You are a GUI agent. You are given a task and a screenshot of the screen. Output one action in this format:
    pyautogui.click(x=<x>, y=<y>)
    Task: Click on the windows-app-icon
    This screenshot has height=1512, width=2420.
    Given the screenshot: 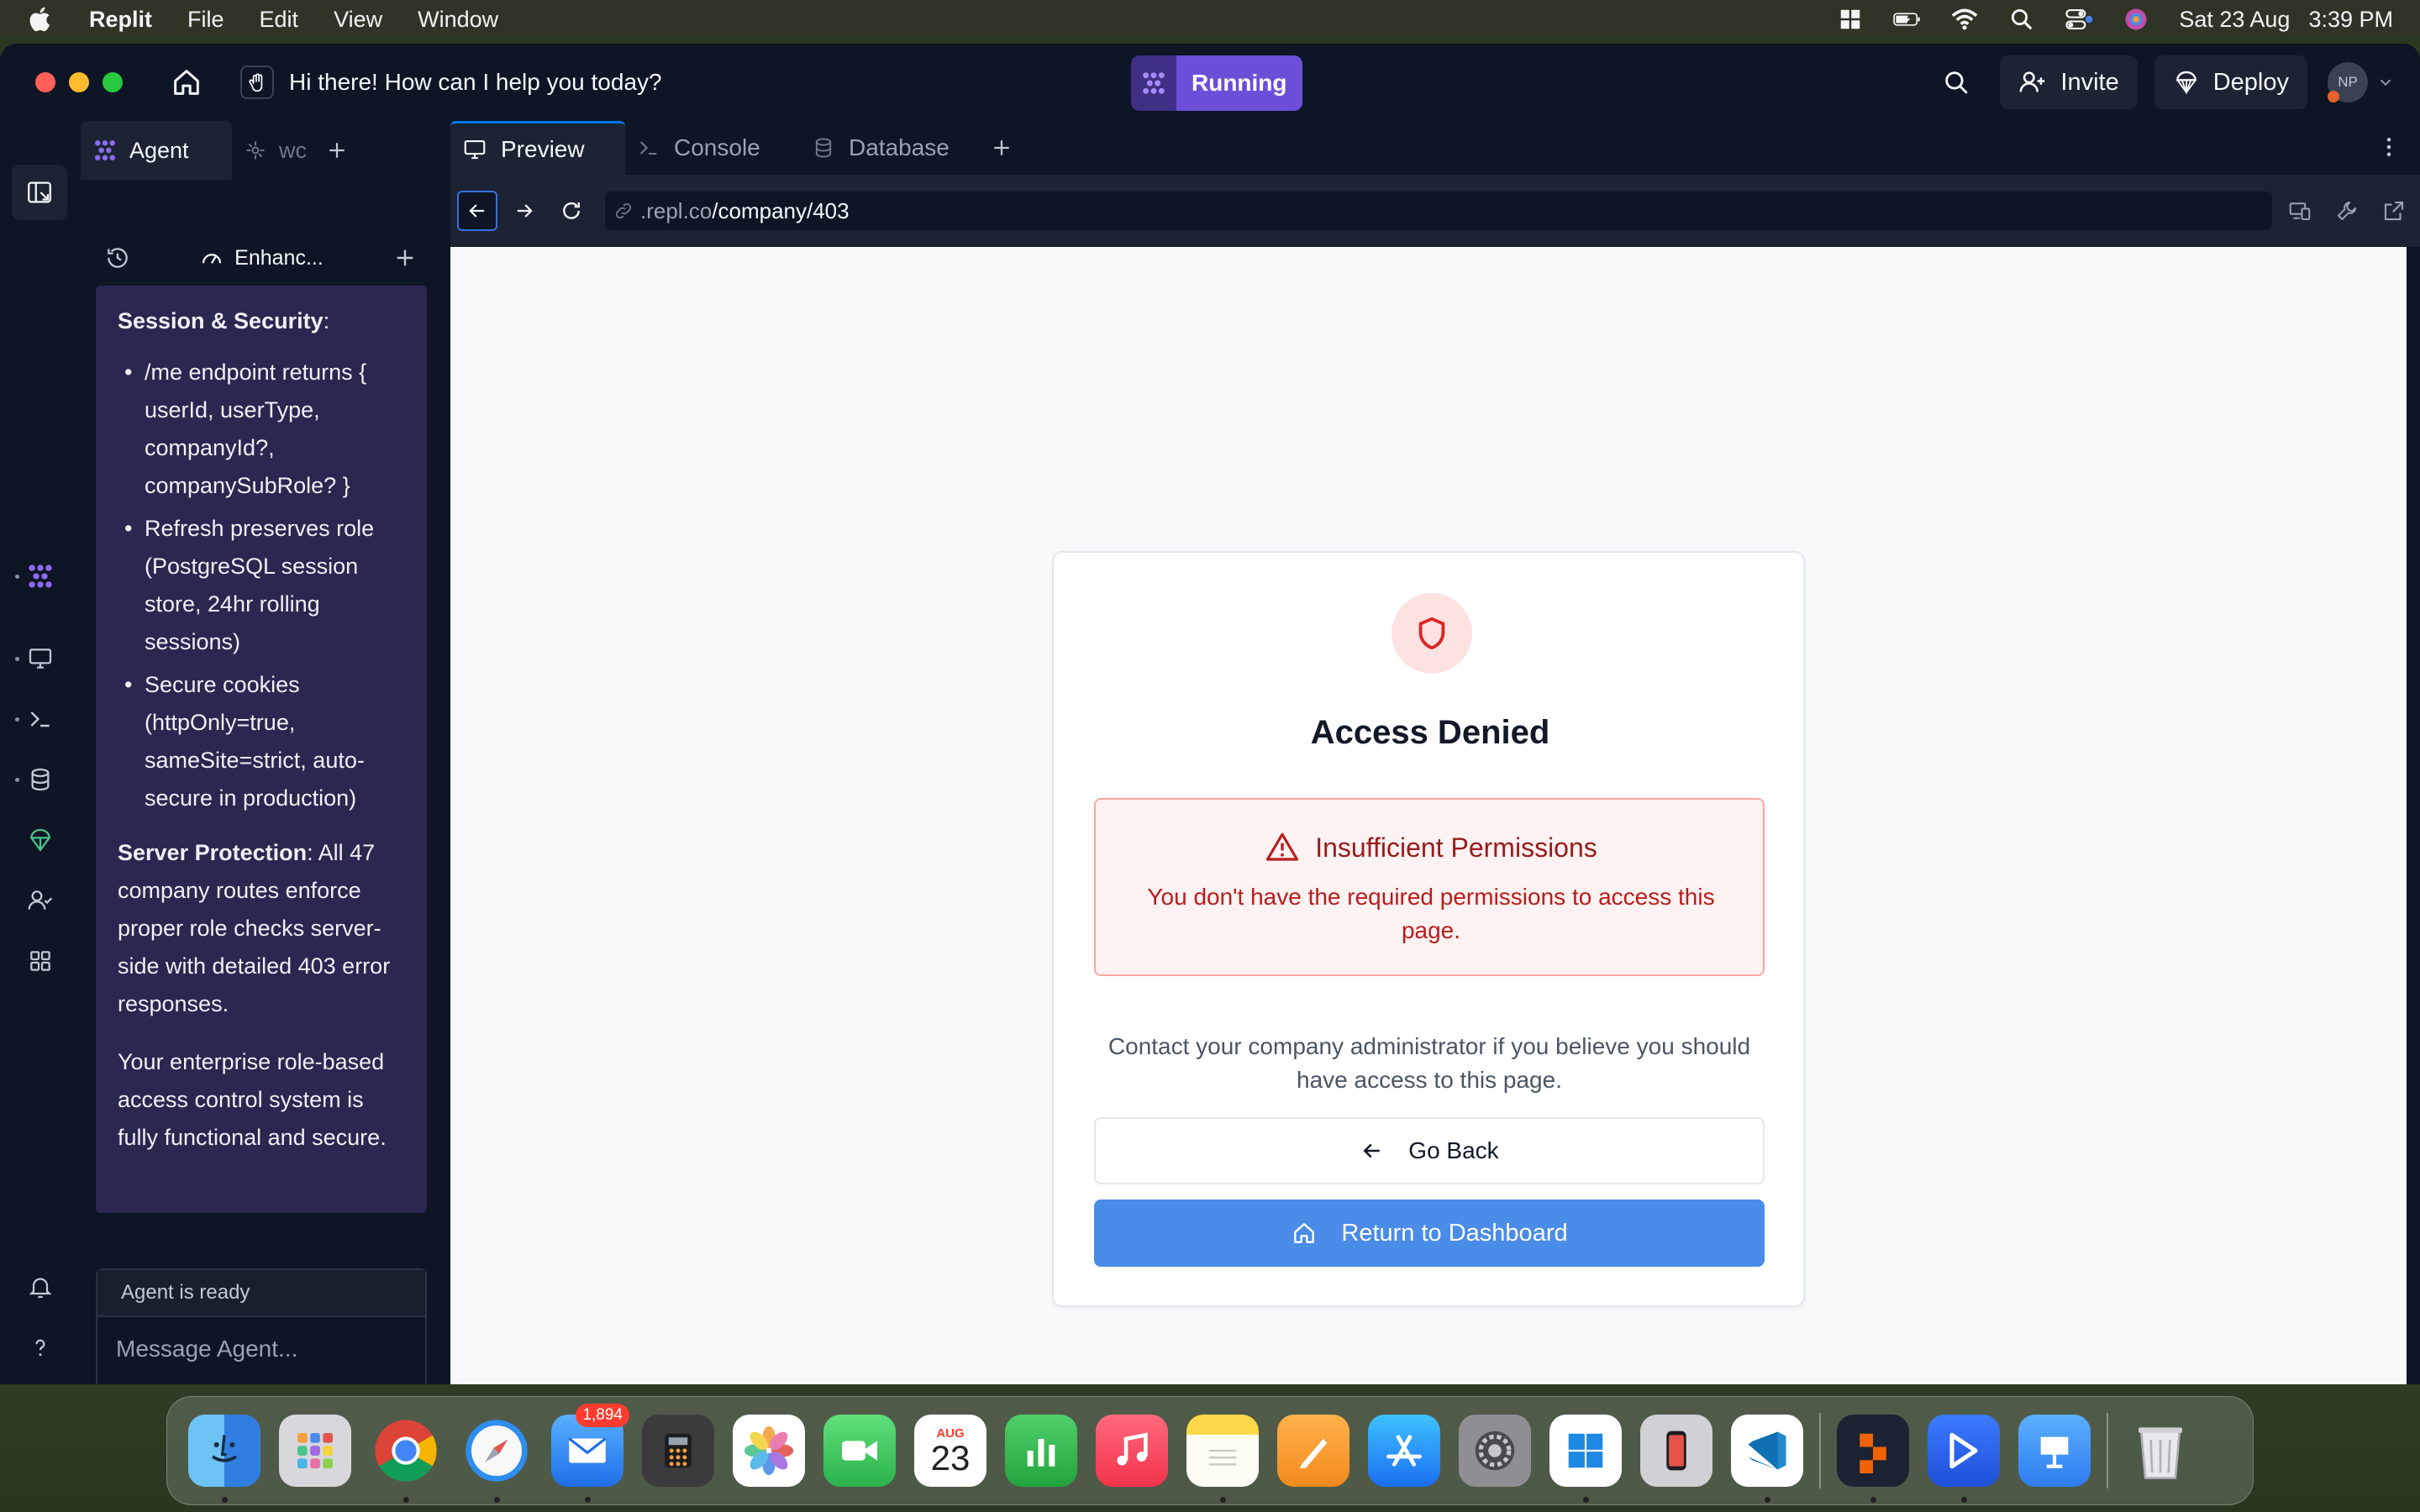 What is the action you would take?
    pyautogui.click(x=1851, y=19)
    